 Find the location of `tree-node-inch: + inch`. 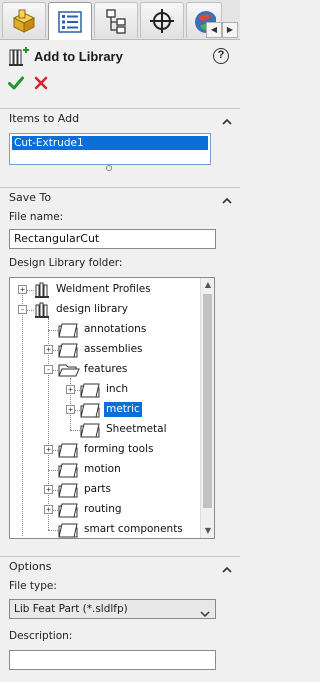

tree-node-inch: + inch is located at coordinates (105, 390).